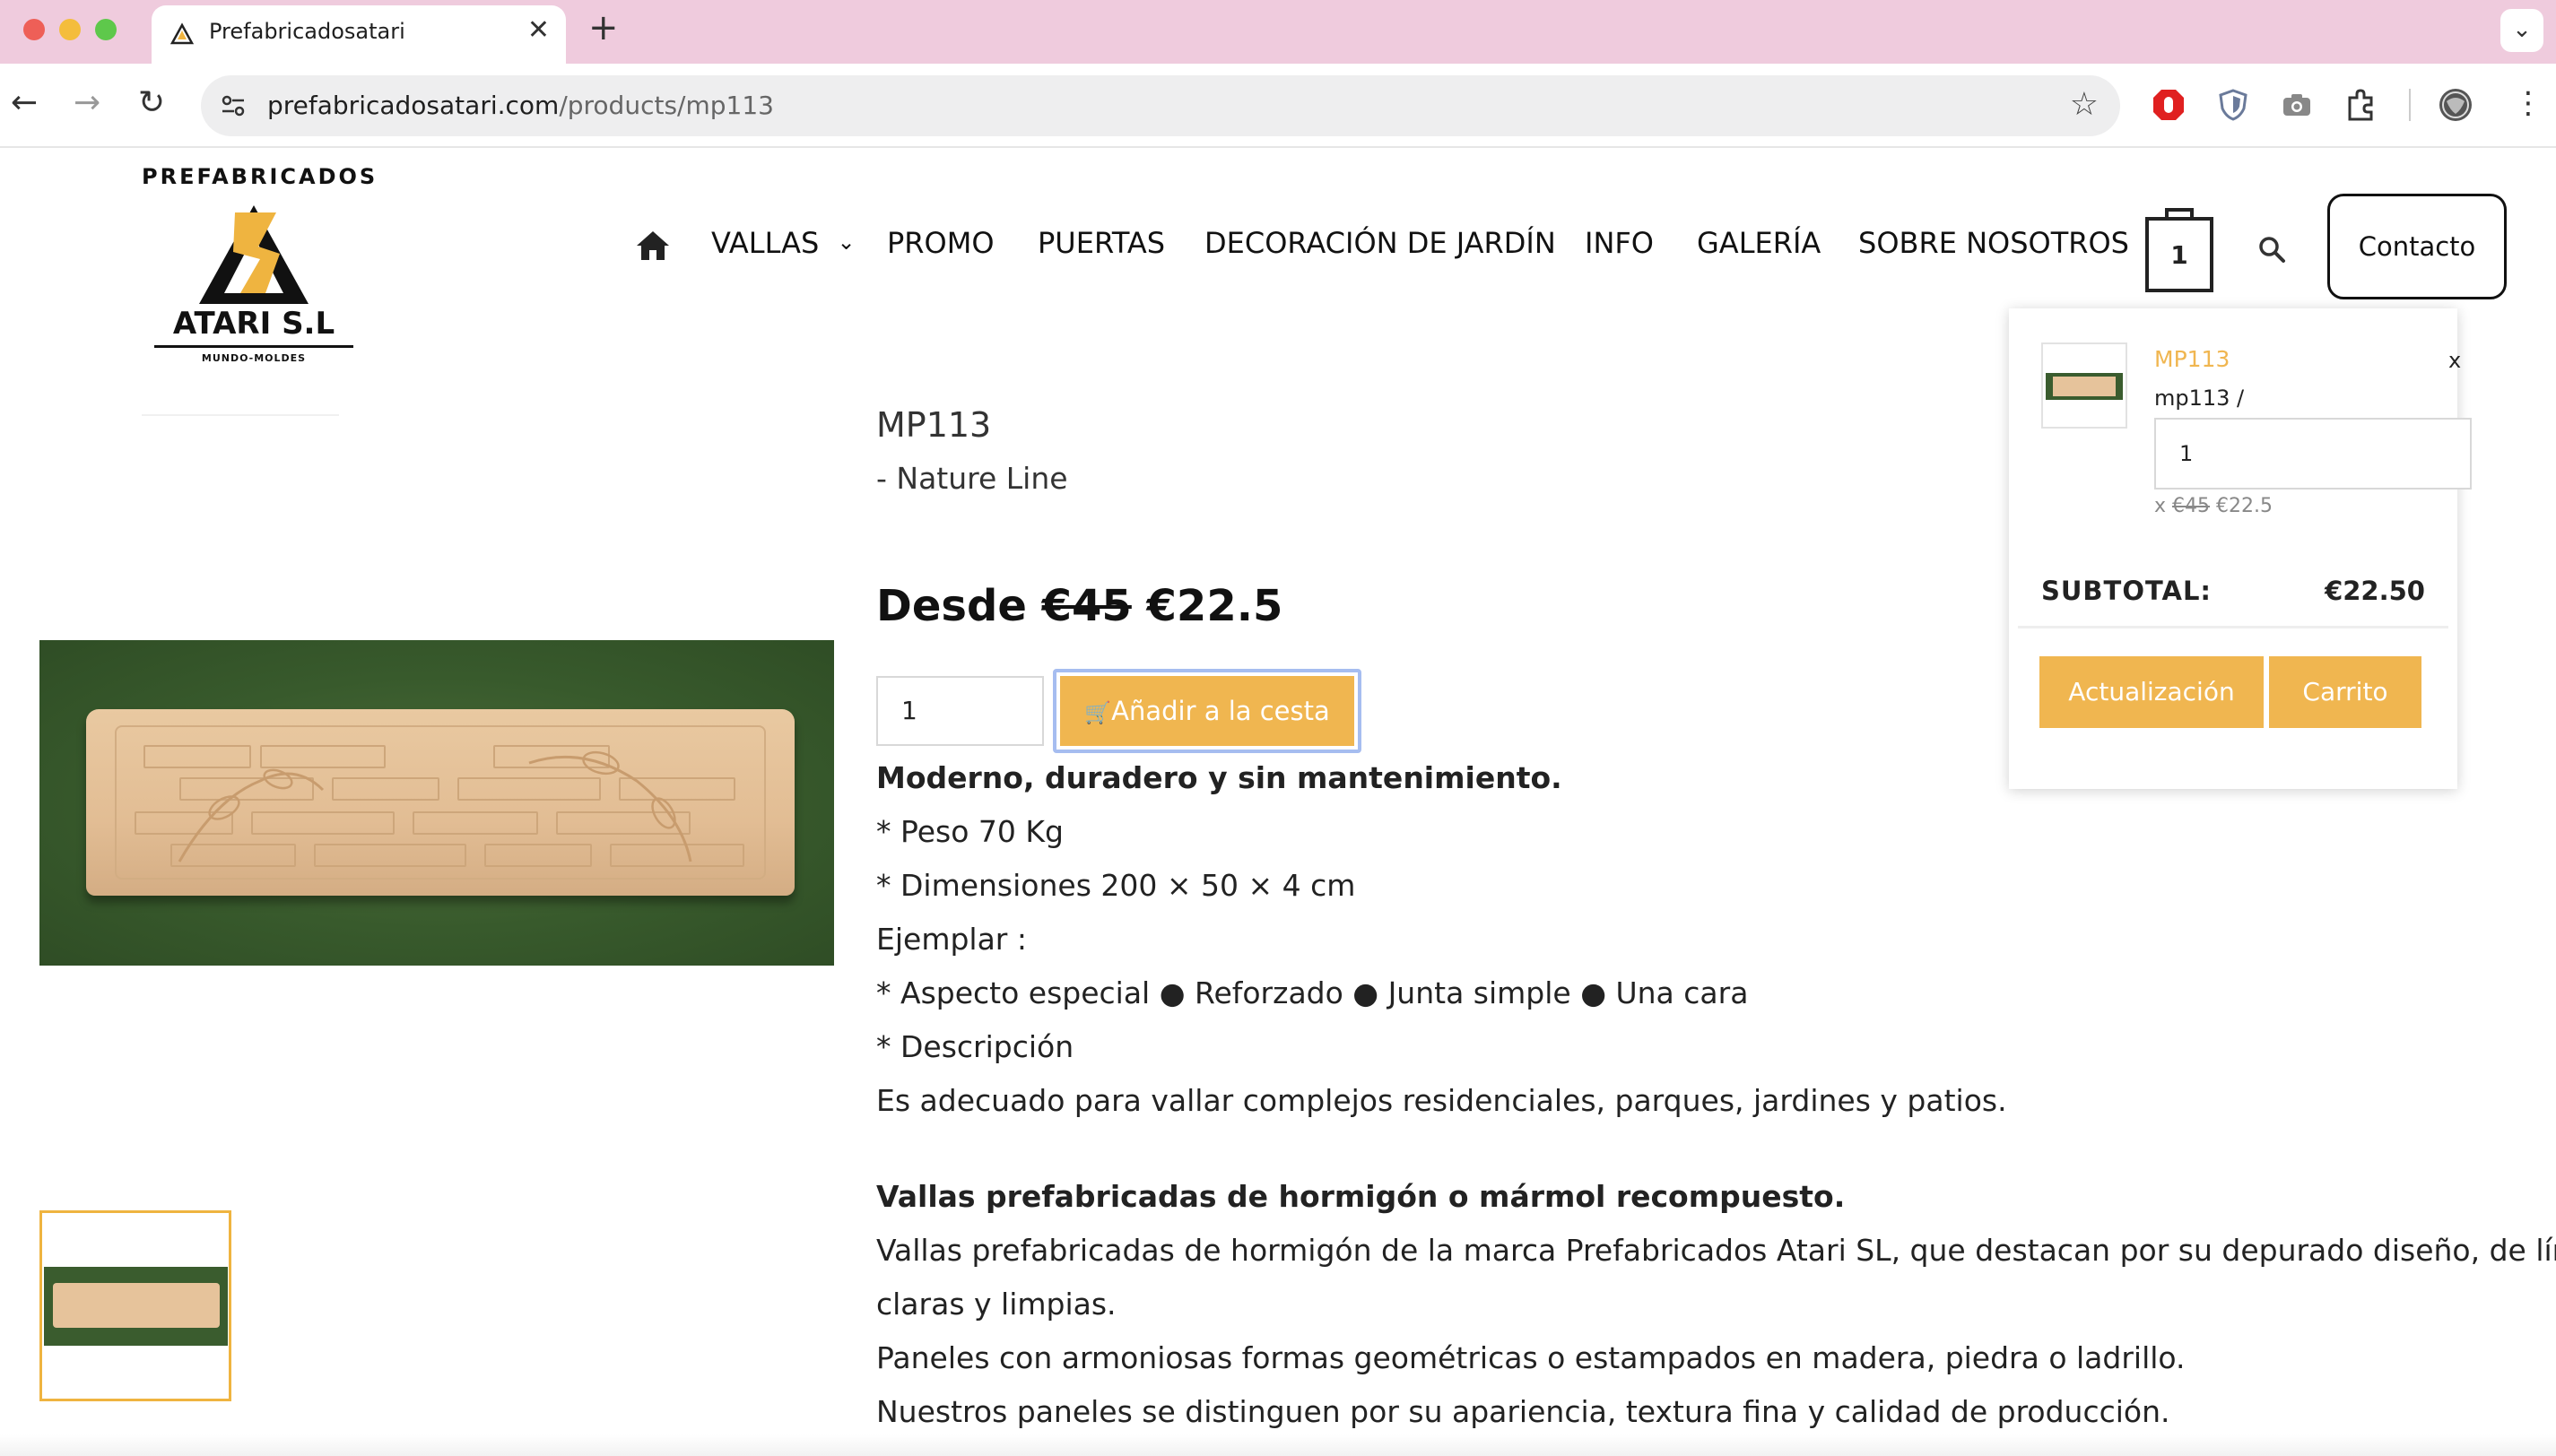  Describe the element at coordinates (307, 32) in the screenshot. I see `tab-title: Prefabricadosatari` at that location.